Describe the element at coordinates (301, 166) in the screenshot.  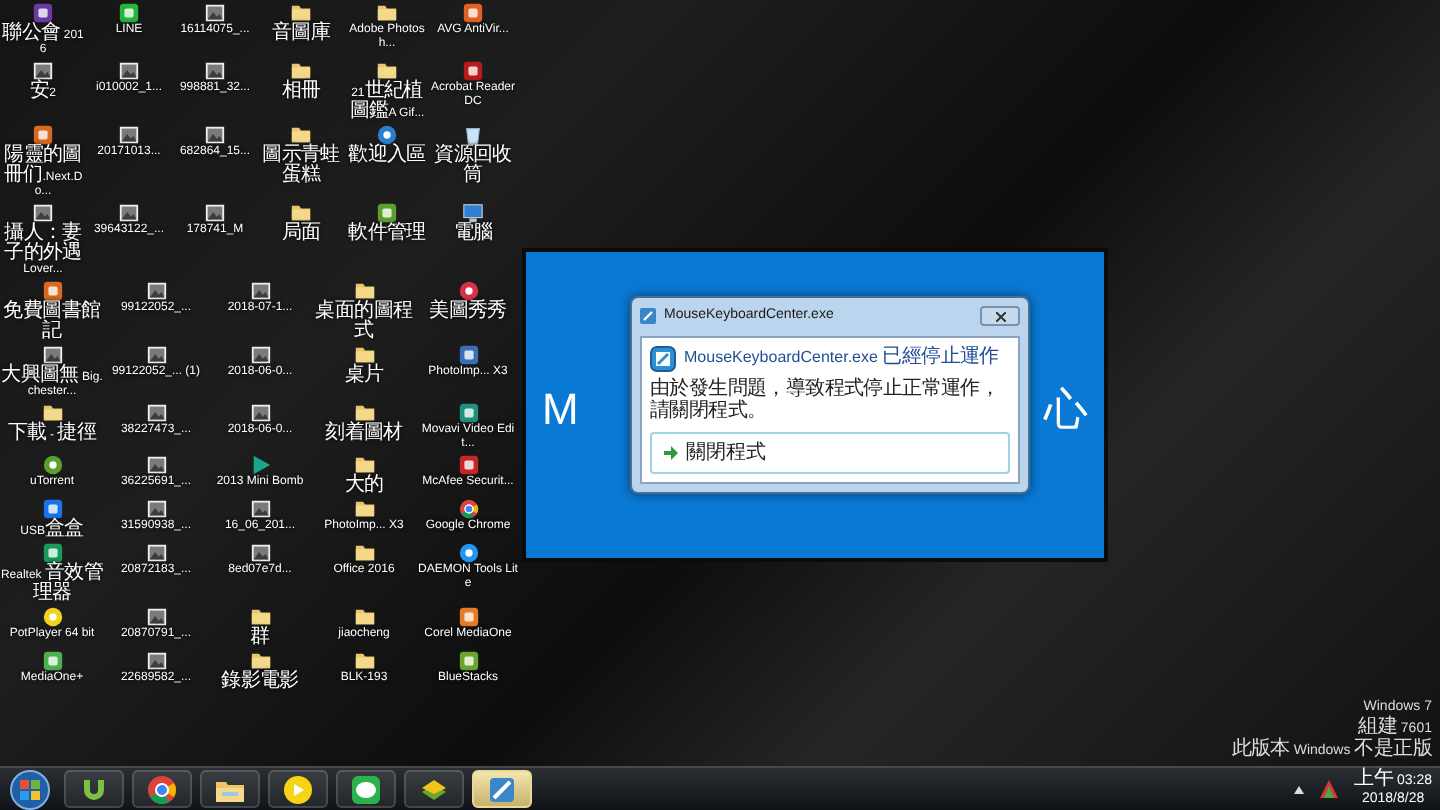
I see `desktop-icon-label: 圖示青蛙蛋糕` at that location.